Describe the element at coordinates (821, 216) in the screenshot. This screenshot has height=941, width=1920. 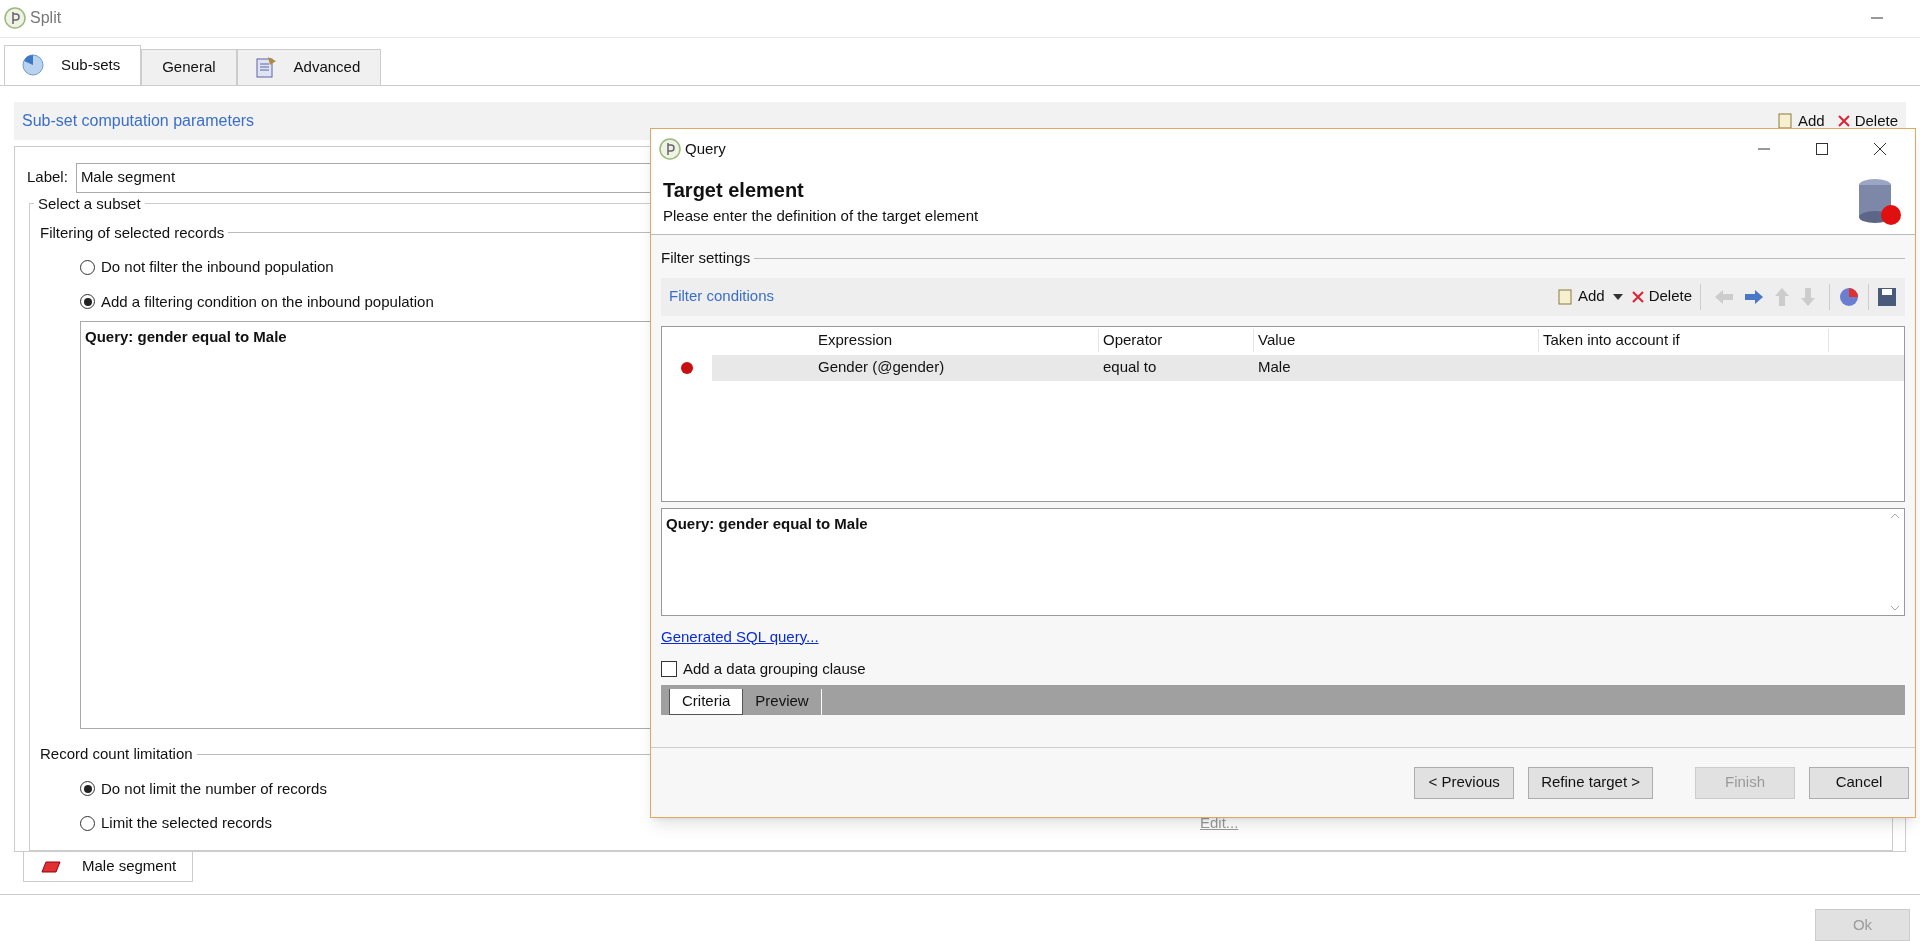
I see `header-subtitle: Please enter the definition of the target element` at that location.